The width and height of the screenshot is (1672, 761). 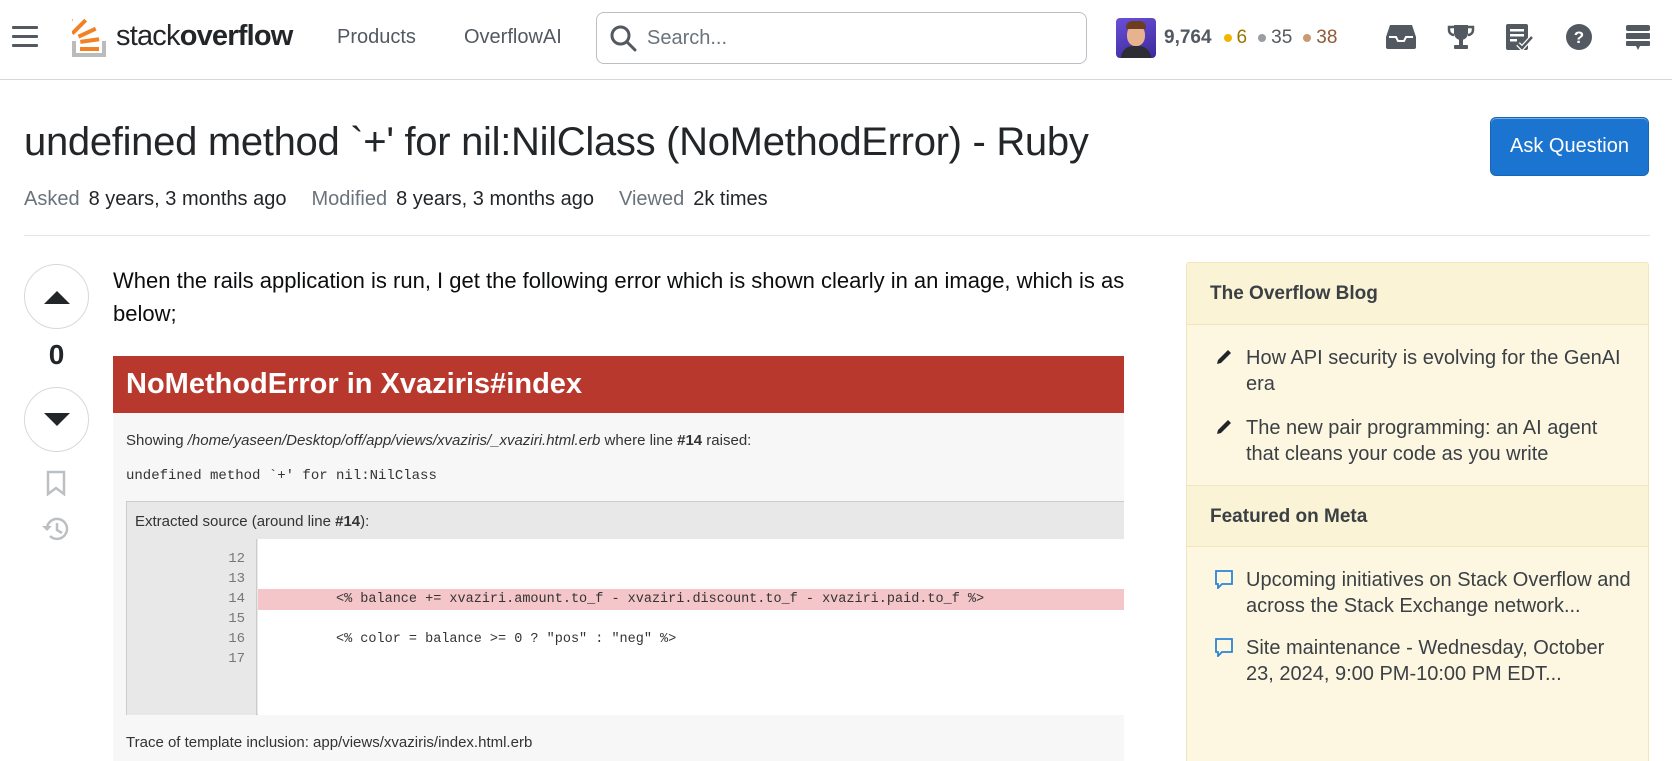 I want to click on help-icon: ?, so click(x=1579, y=37).